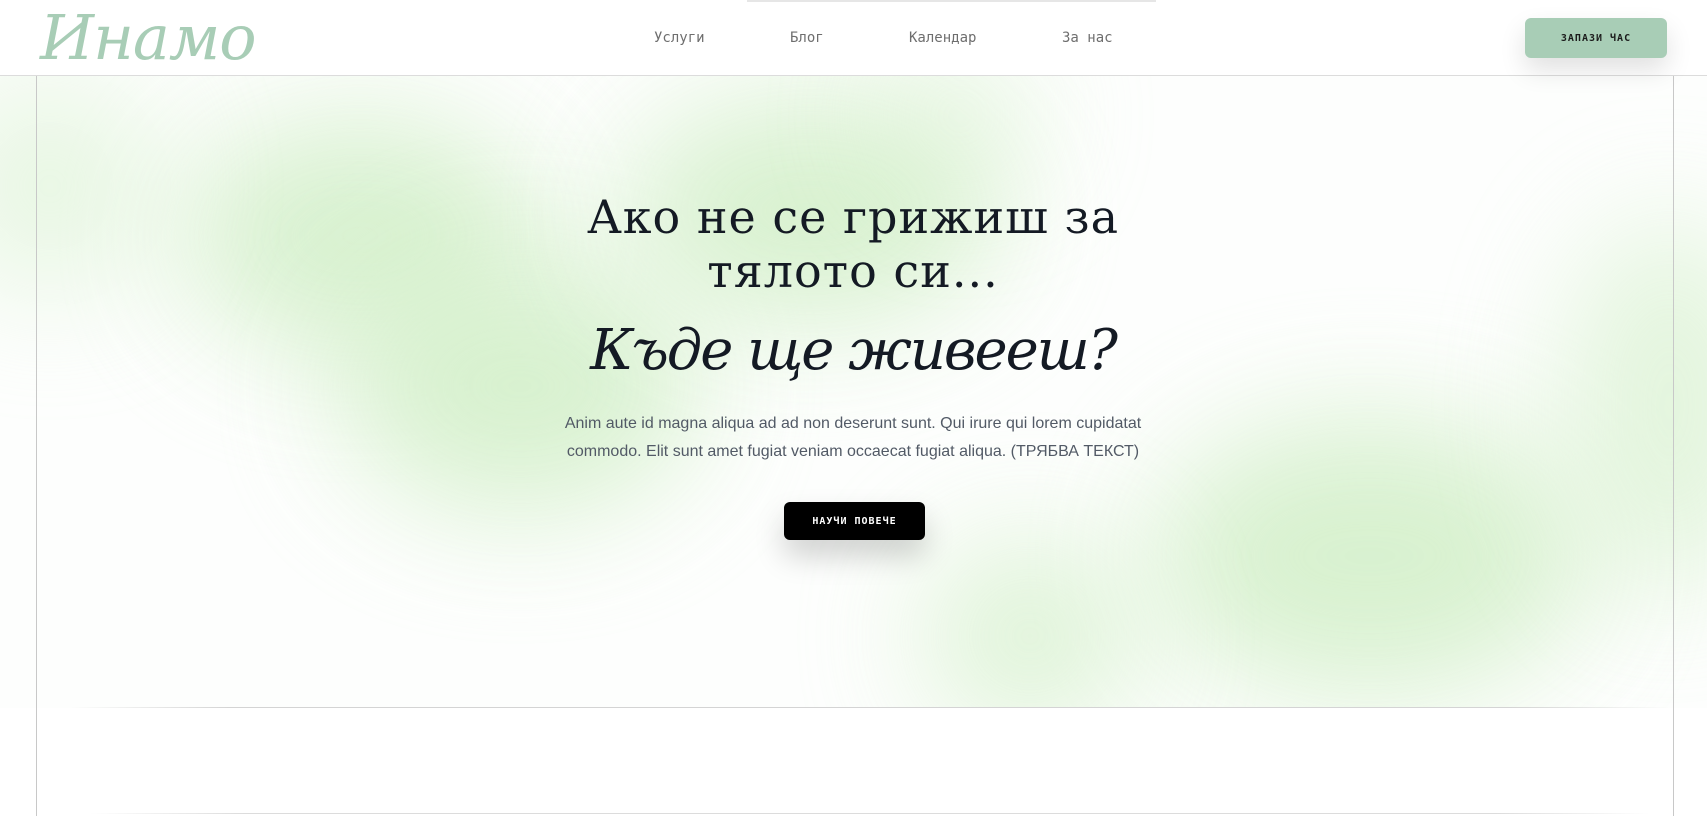 The height and width of the screenshot is (840, 1707). What do you see at coordinates (807, 38) in the screenshot?
I see `nav-item-blog: Блог` at bounding box center [807, 38].